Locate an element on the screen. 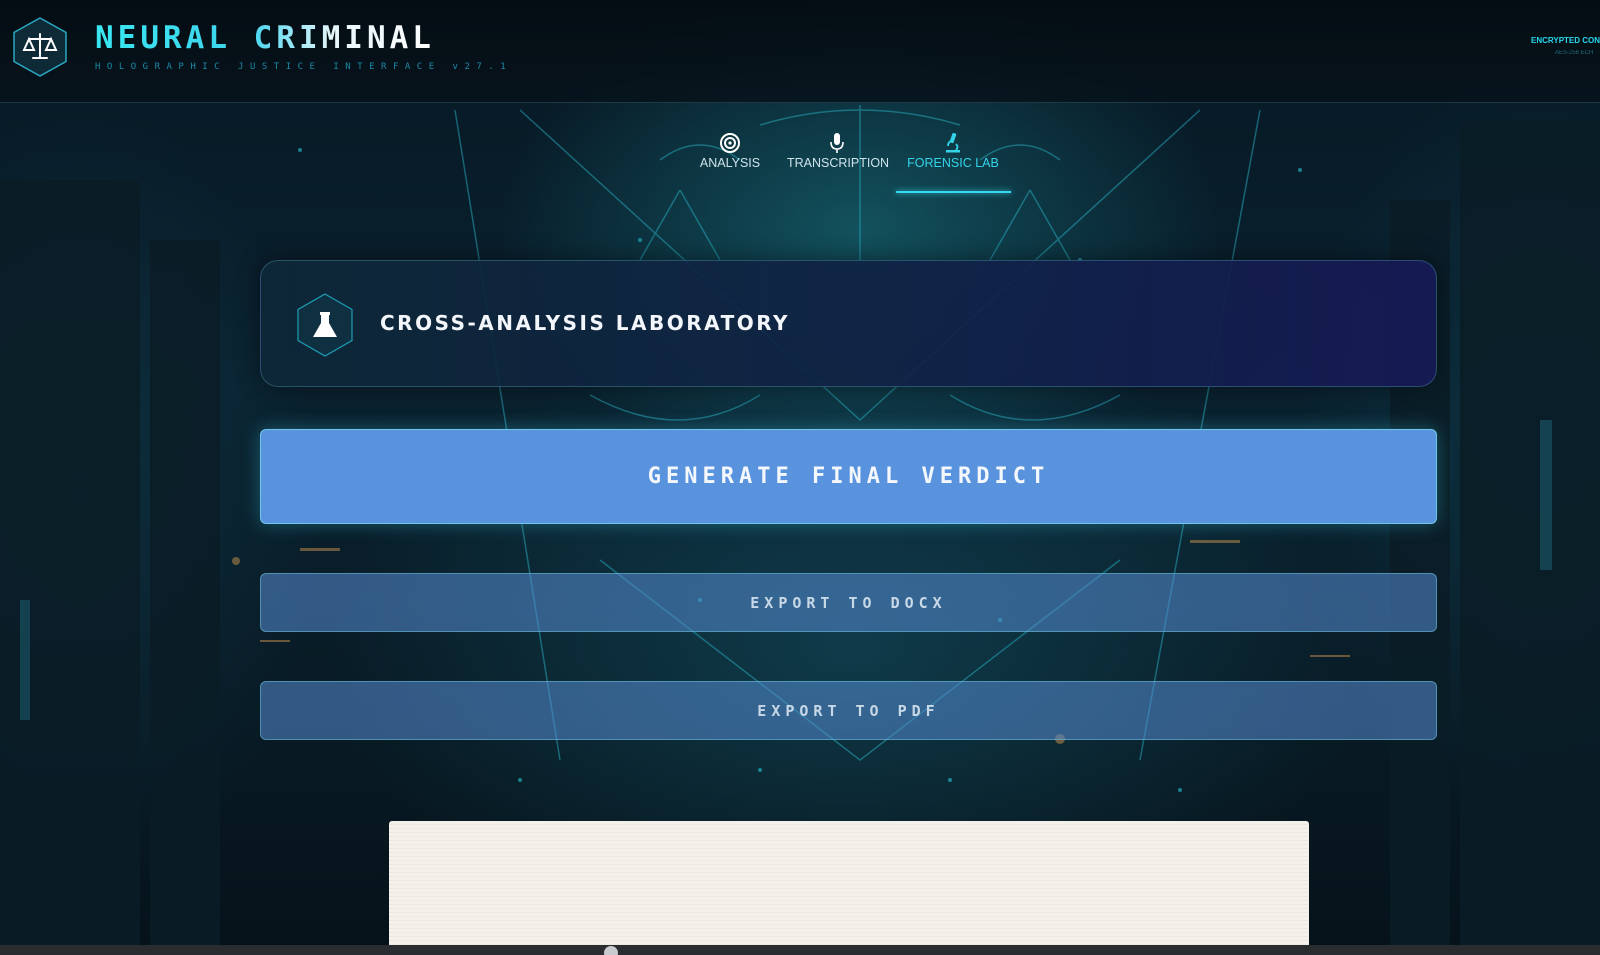 This screenshot has height=955, width=1600. microphone-icon is located at coordinates (837, 143).